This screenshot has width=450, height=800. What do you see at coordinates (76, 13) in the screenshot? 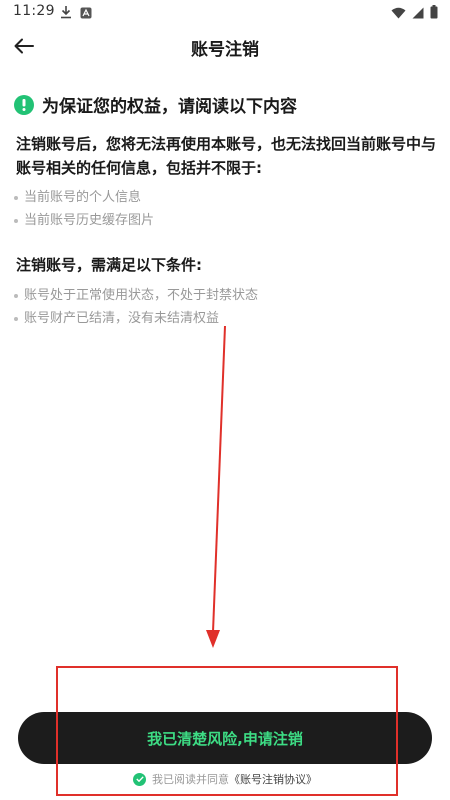
I see `status-left-icons` at bounding box center [76, 13].